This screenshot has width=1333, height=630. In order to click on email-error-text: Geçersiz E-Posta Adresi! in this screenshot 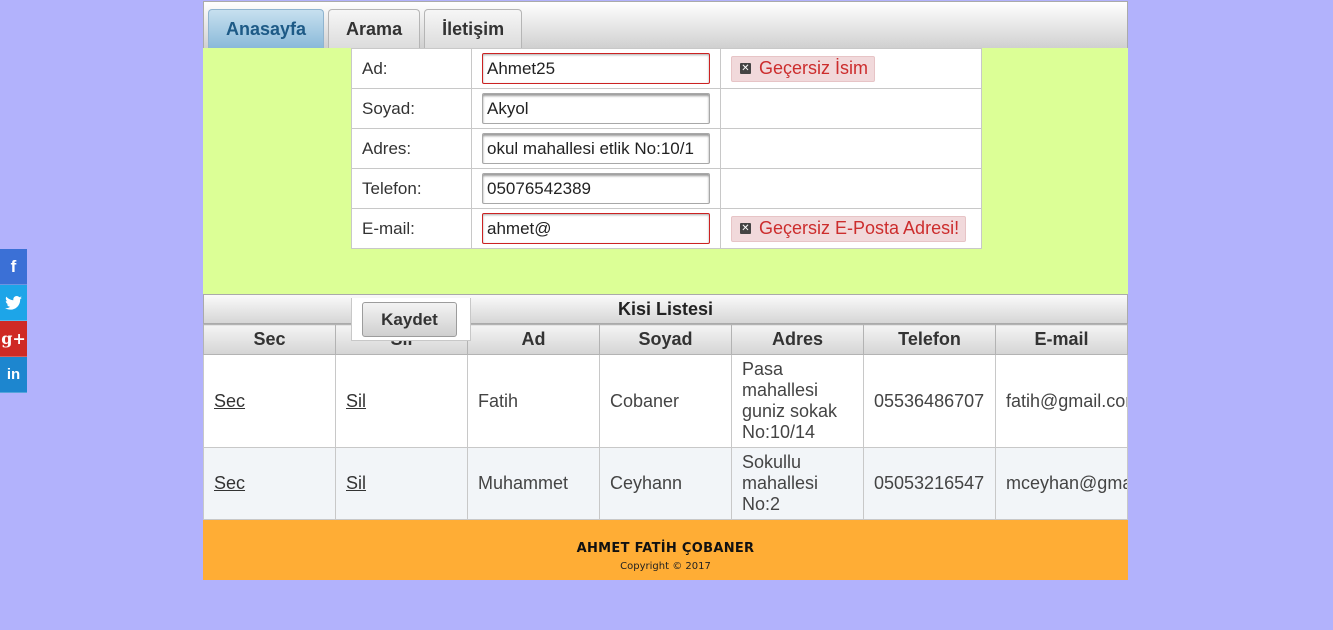, I will do `click(859, 228)`.